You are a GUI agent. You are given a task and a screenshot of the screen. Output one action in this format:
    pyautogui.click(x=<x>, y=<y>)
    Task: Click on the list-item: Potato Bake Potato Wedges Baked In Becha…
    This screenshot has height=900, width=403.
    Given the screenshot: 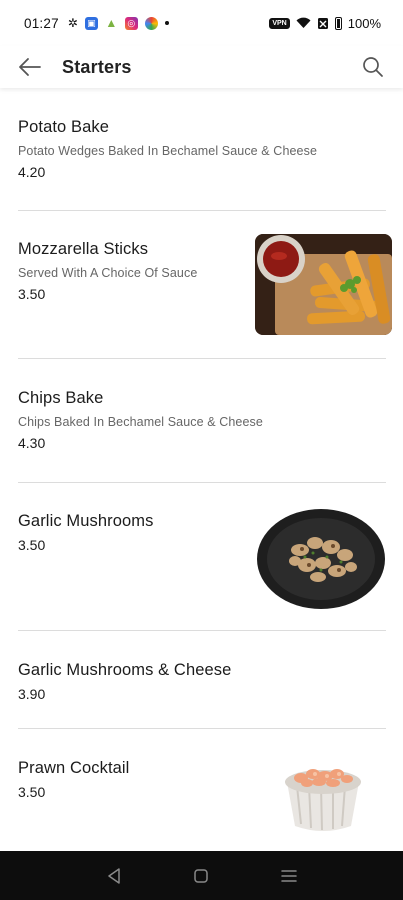 What is the action you would take?
    pyautogui.click(x=202, y=149)
    